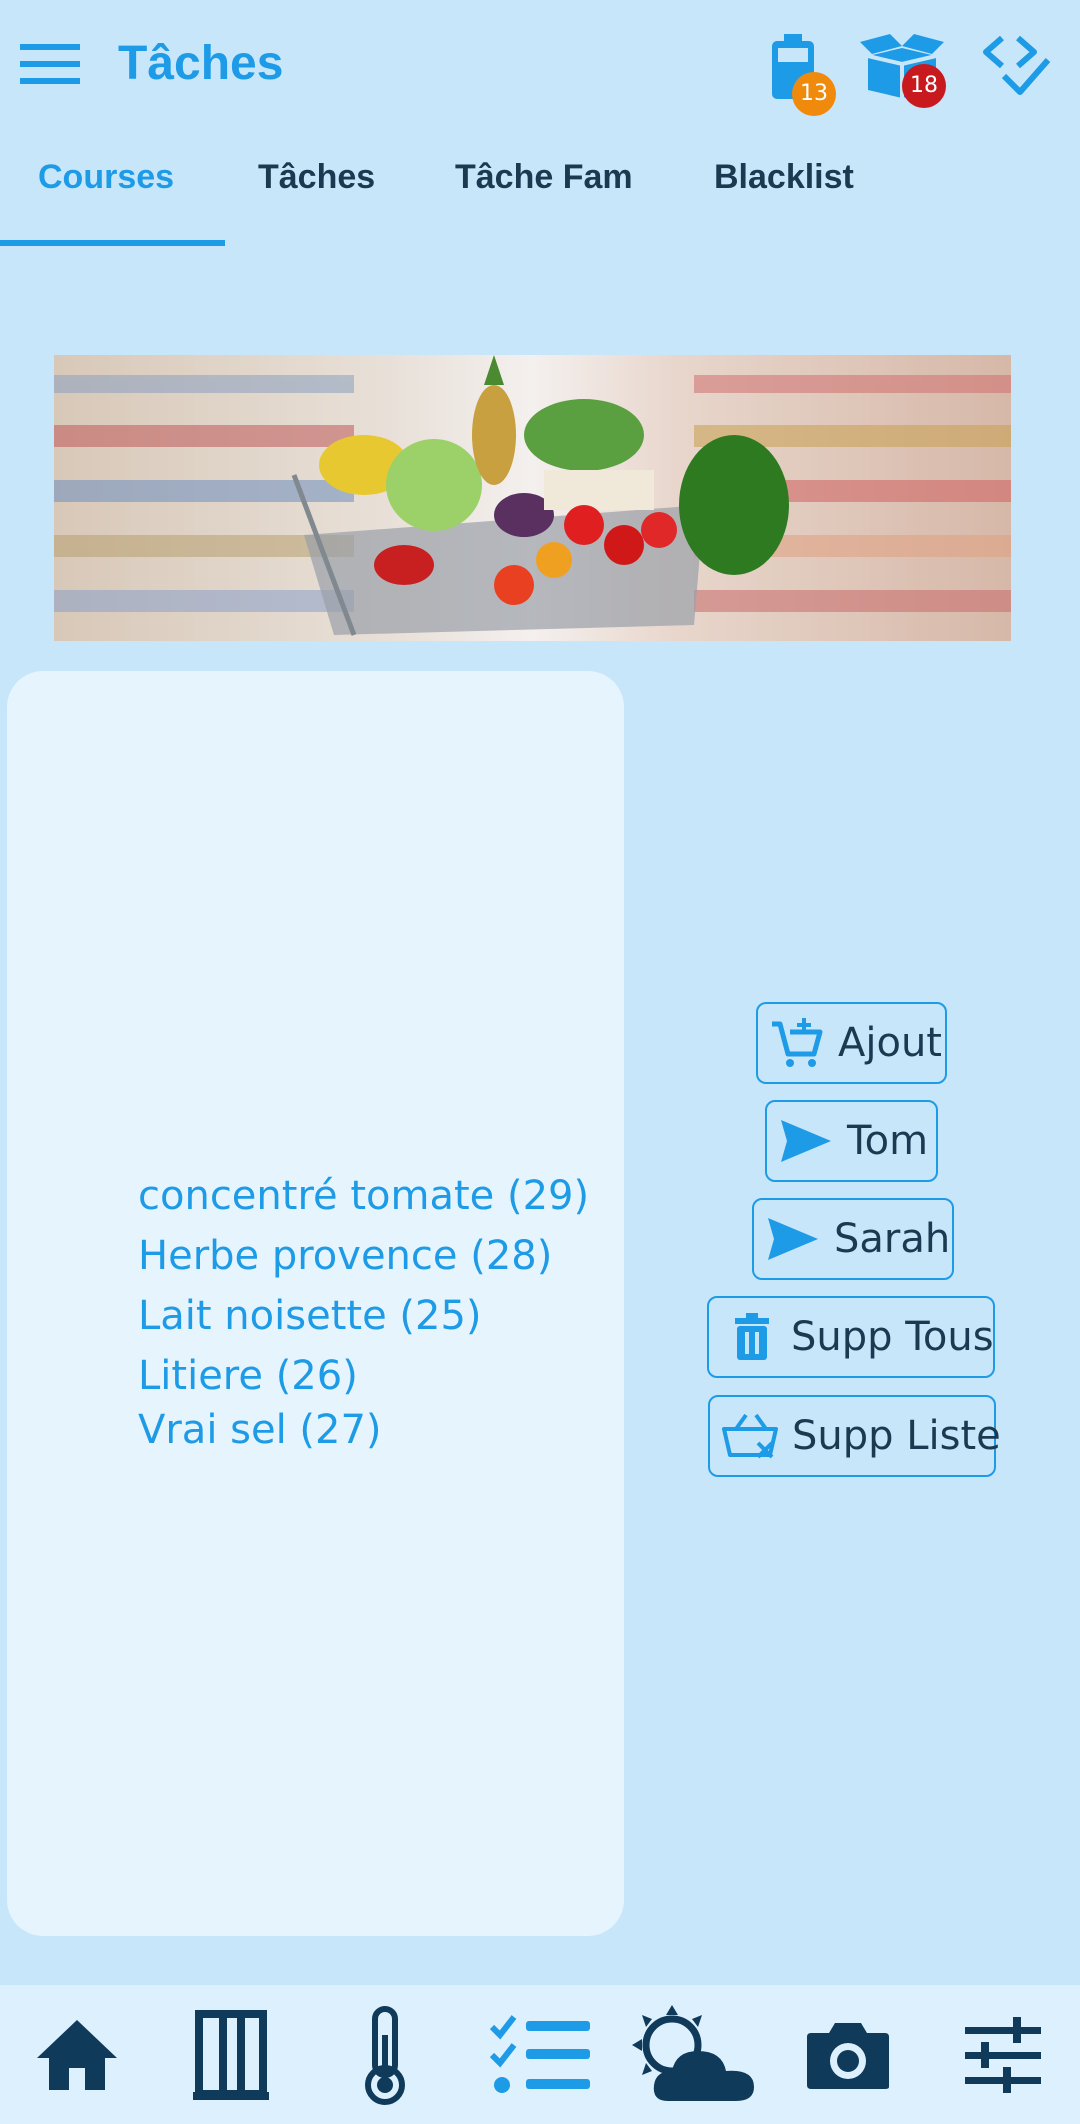  Describe the element at coordinates (106, 177) in the screenshot. I see `tab-courses: Courses` at that location.